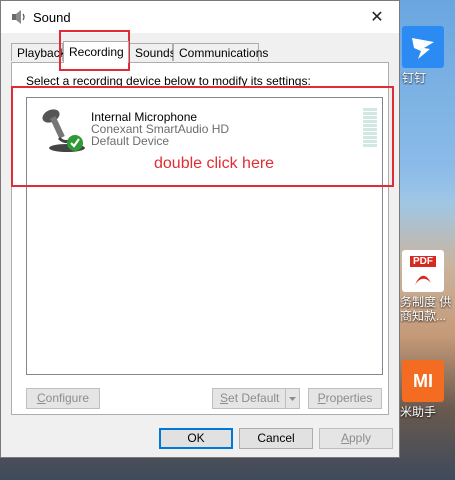 The width and height of the screenshot is (455, 480). I want to click on tab-label: Communications, so click(224, 53).